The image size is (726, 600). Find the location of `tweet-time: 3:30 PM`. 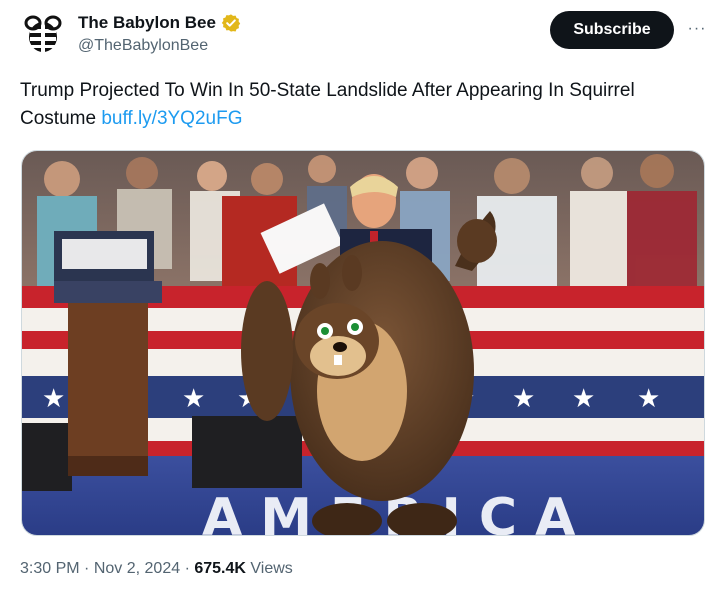

tweet-time: 3:30 PM is located at coordinates (50, 568).